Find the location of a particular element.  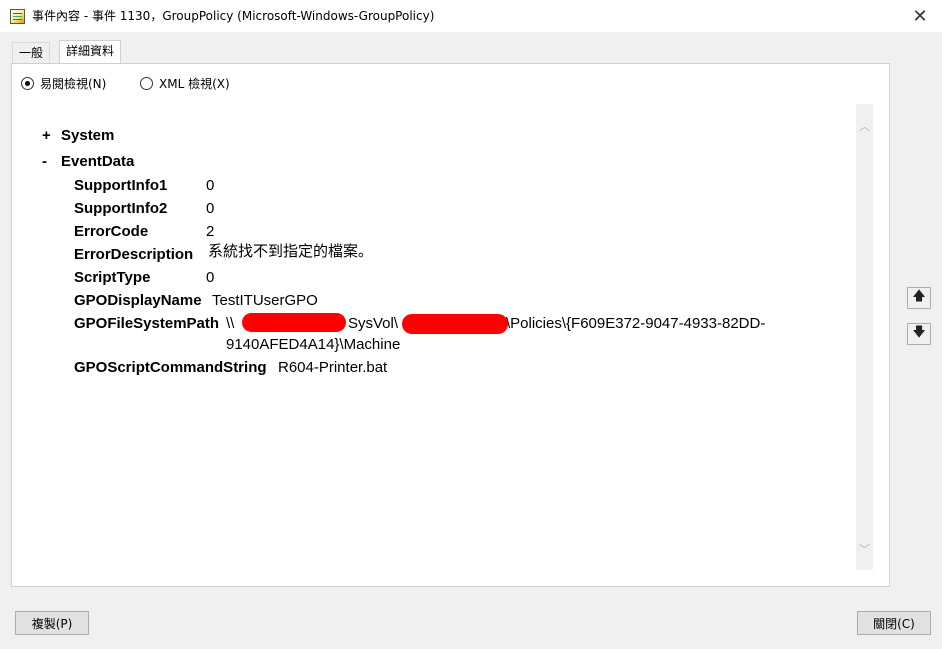

event-viewer-icon is located at coordinates (17, 16).